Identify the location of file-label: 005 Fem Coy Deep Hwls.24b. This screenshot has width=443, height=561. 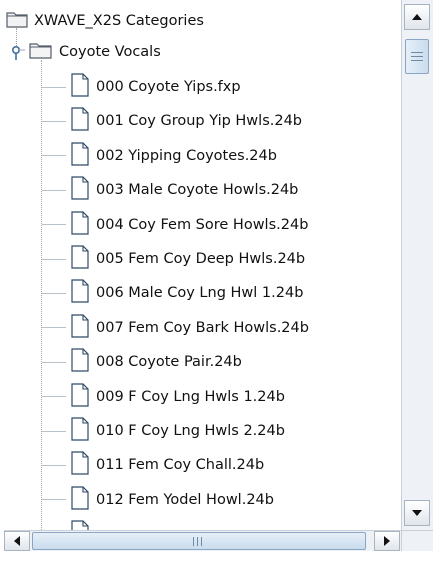
(201, 259).